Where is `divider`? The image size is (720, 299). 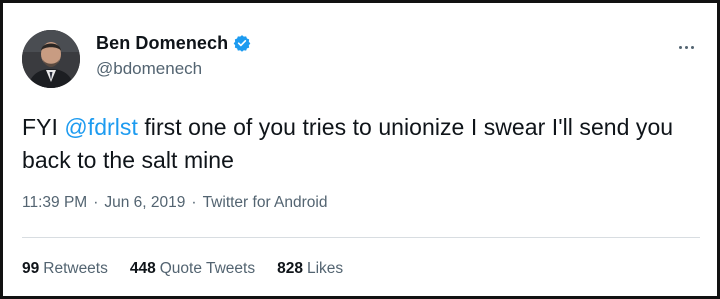
divider is located at coordinates (361, 237).